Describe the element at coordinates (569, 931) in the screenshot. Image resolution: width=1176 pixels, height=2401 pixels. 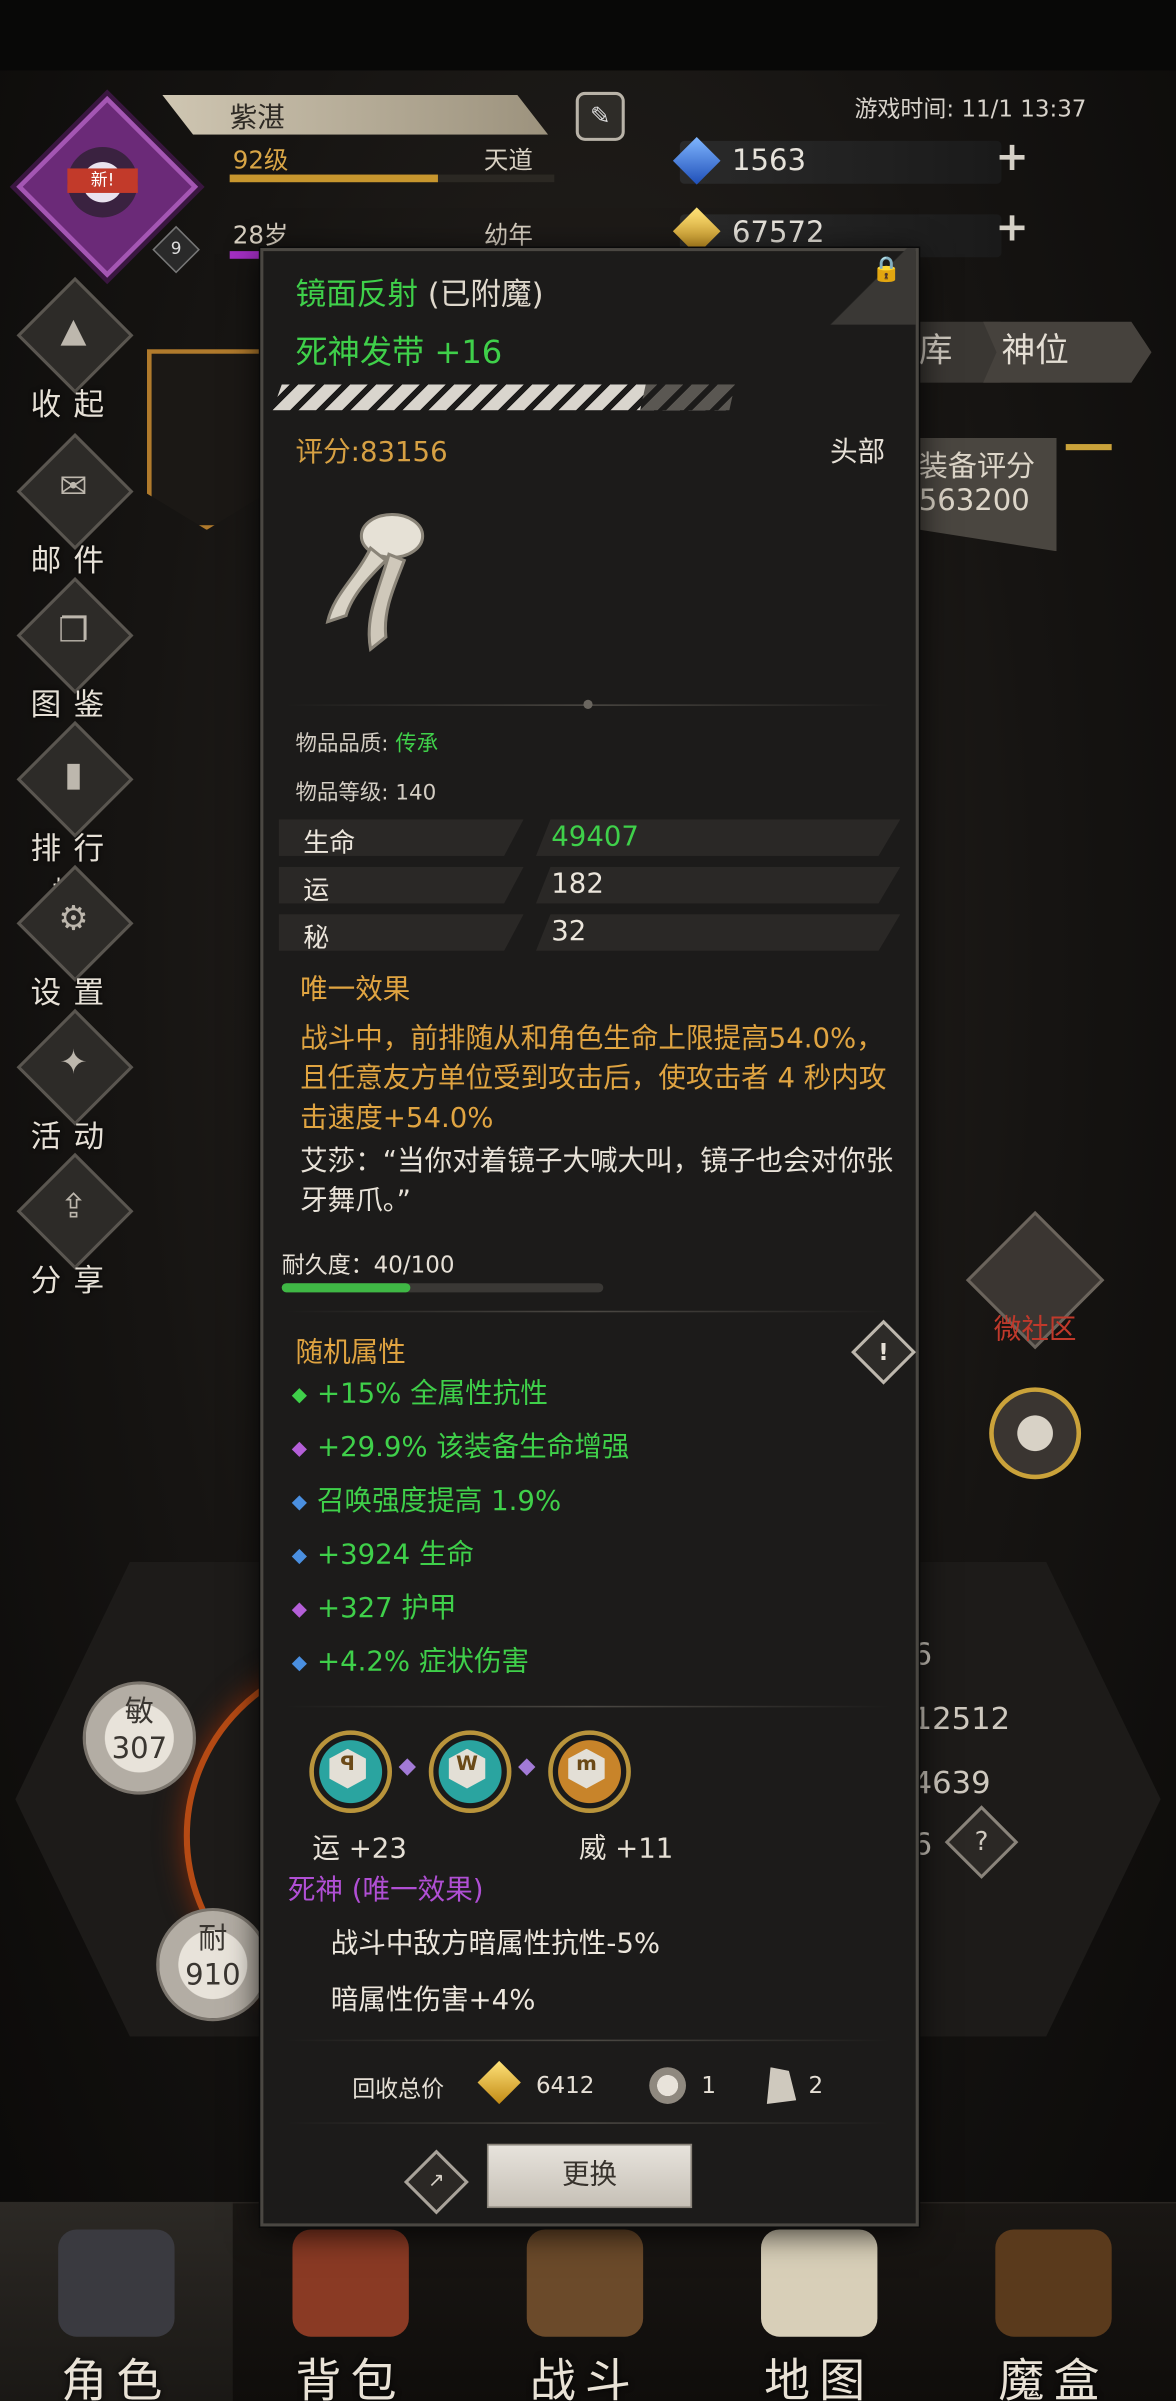
I see `base-stat-value: 32` at that location.